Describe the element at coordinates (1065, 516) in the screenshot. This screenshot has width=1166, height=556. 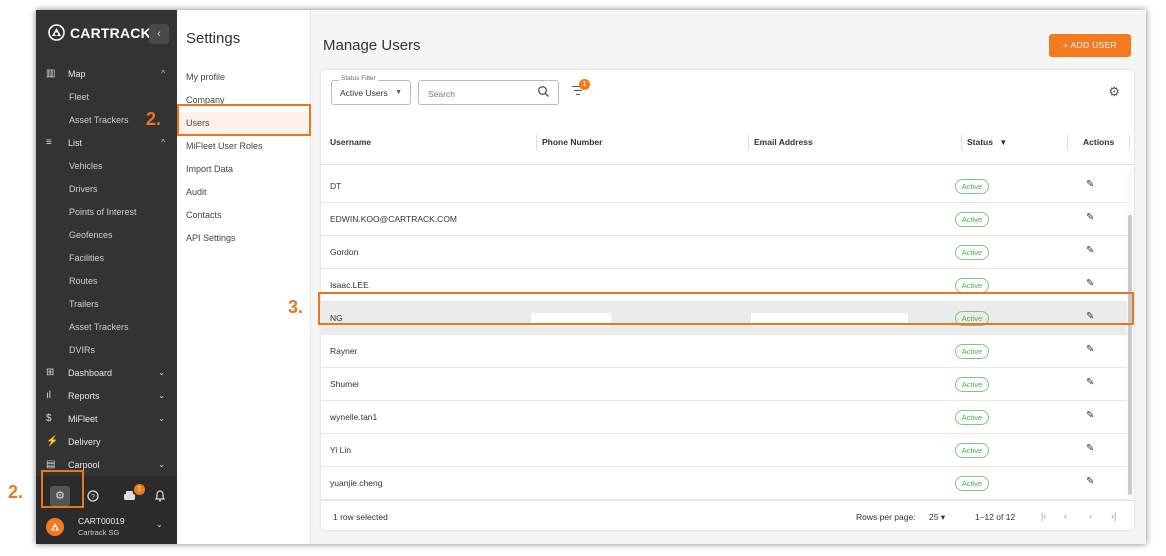
I see `previous-page-icon: ‹` at that location.